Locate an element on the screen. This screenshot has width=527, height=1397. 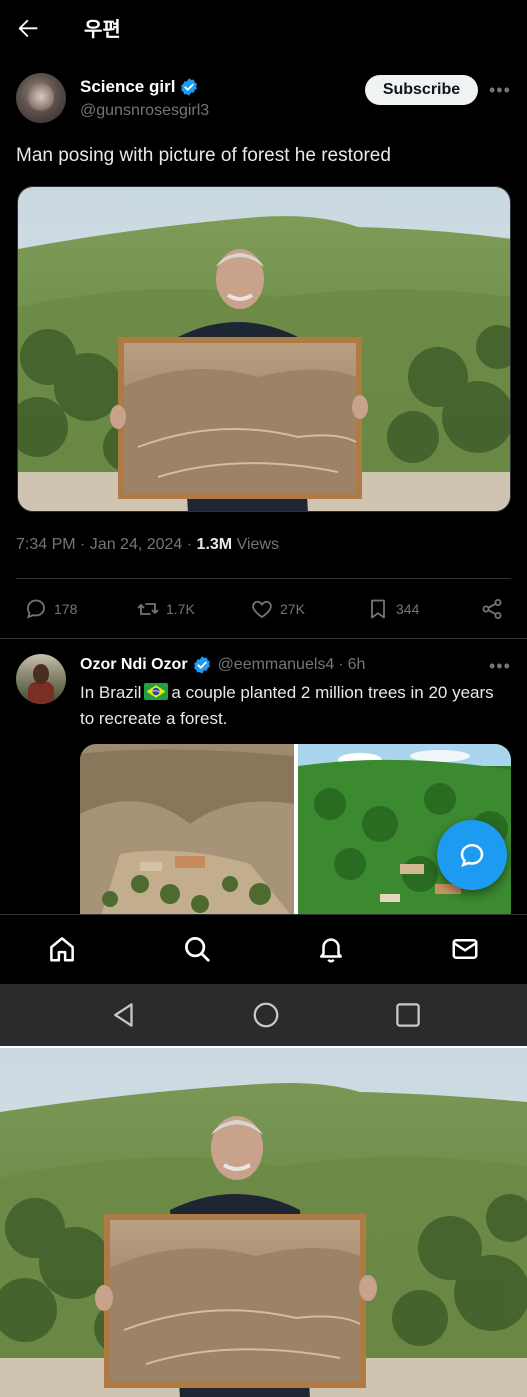
like-button: 27K is located at coordinates (277, 609).